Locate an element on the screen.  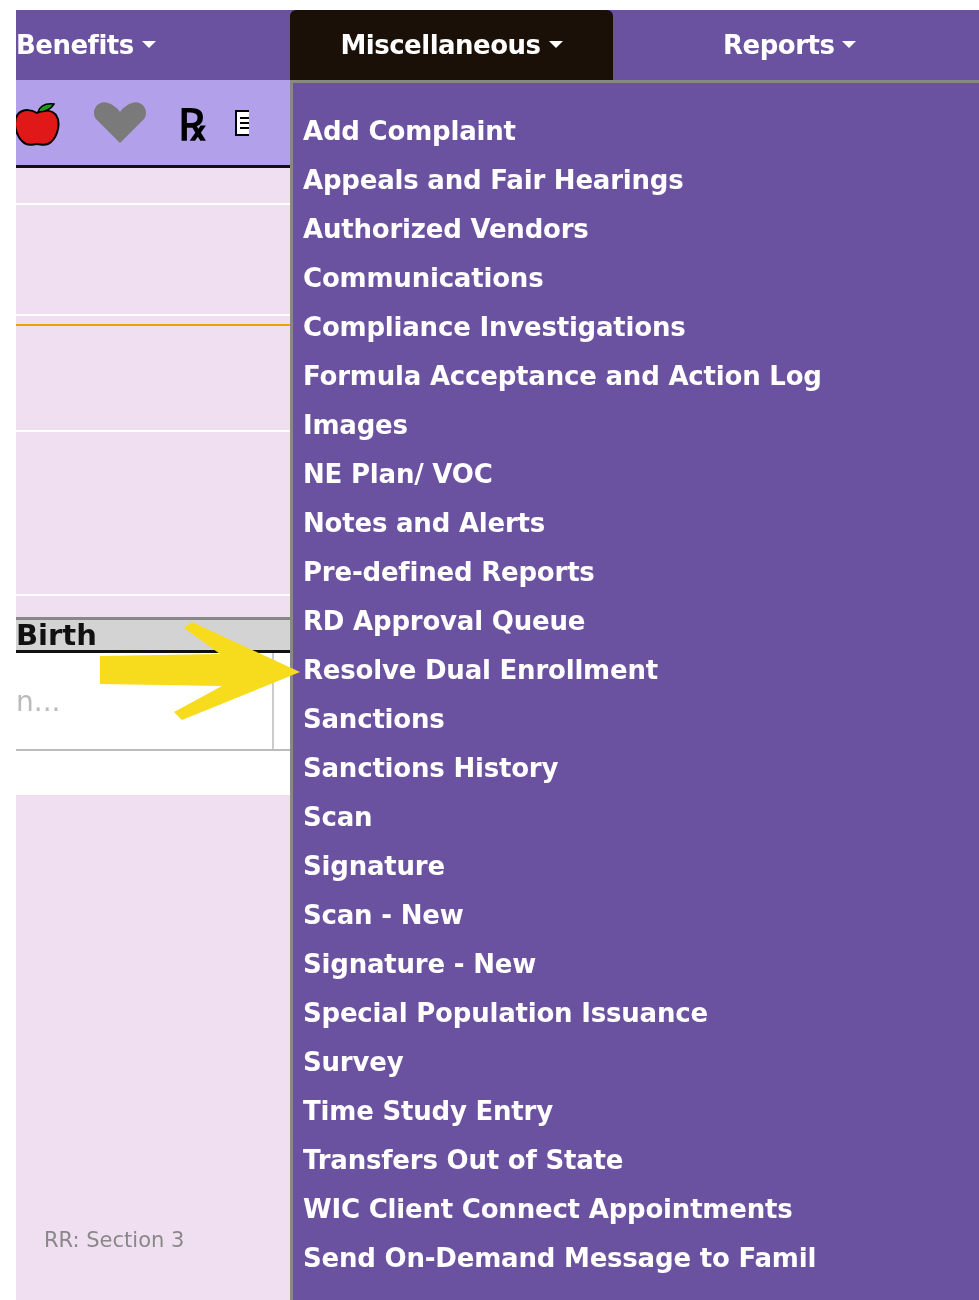
menu-item: Pre-defined Reports is located at coordinates (449, 572).